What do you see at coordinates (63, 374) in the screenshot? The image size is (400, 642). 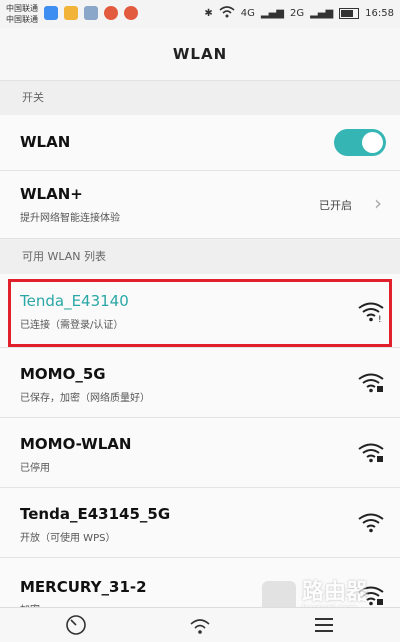 I see `network-ssid: MOMO_5G` at bounding box center [63, 374].